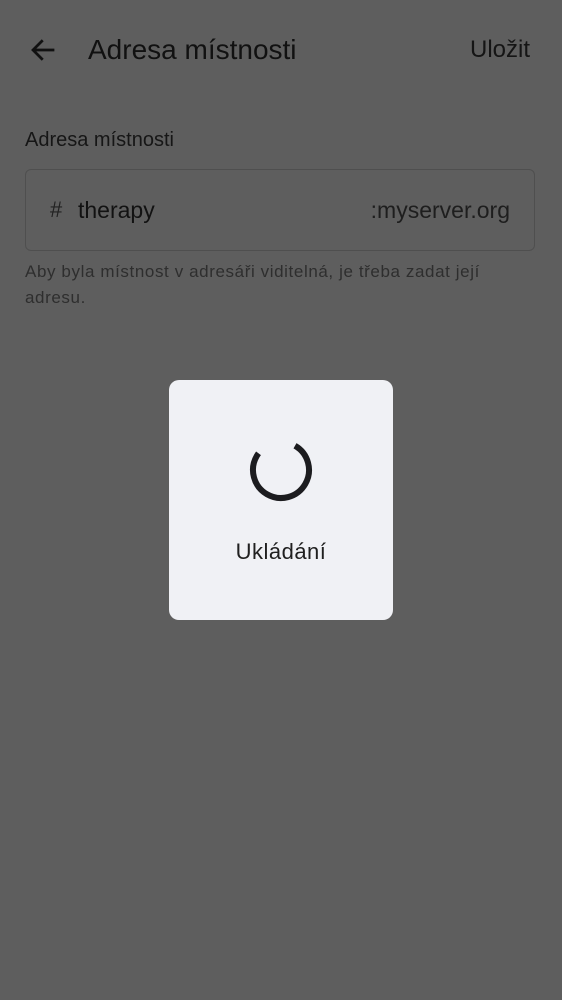 The width and height of the screenshot is (562, 1000). What do you see at coordinates (99, 140) in the screenshot?
I see `address-field-label: Adresa místnosti` at bounding box center [99, 140].